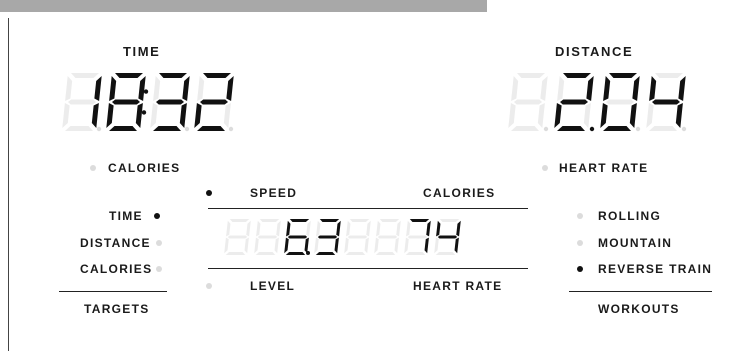 The width and height of the screenshot is (752, 351). I want to click on calories-mode-indicator, so click(93, 168).